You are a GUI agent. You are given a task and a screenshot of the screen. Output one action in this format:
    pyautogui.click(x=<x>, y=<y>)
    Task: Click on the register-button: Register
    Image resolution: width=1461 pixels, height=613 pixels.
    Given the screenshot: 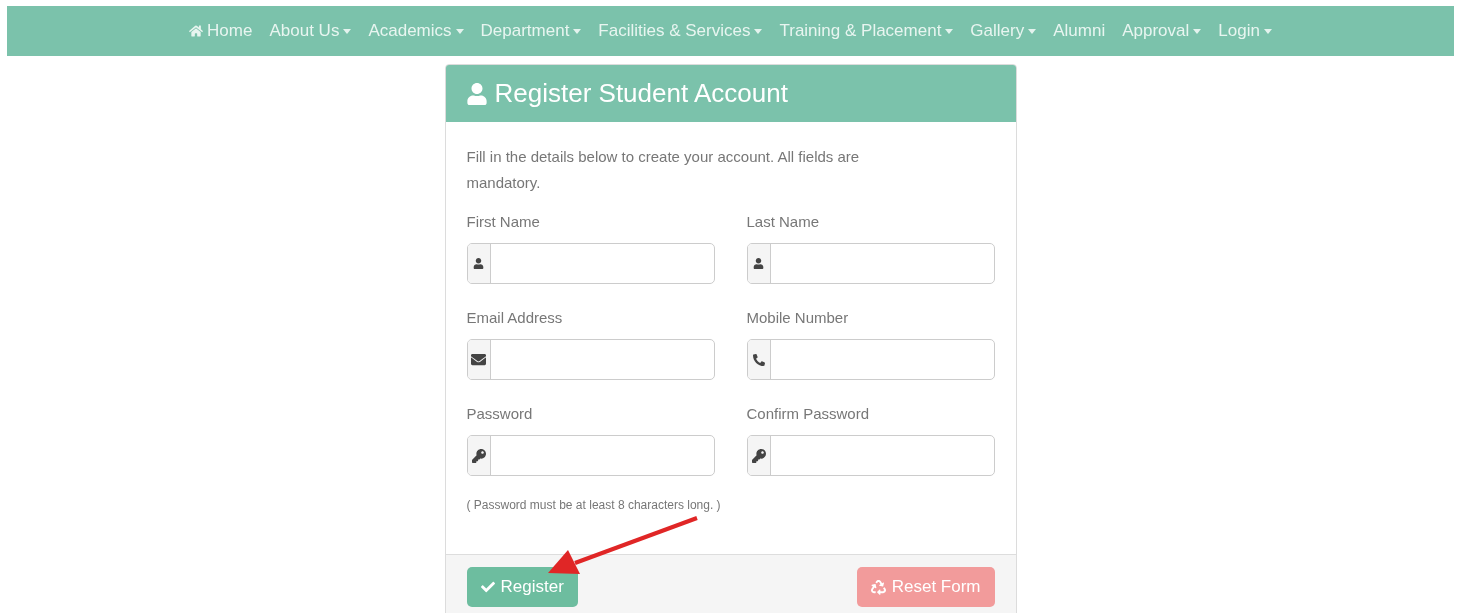 What is the action you would take?
    pyautogui.click(x=522, y=587)
    